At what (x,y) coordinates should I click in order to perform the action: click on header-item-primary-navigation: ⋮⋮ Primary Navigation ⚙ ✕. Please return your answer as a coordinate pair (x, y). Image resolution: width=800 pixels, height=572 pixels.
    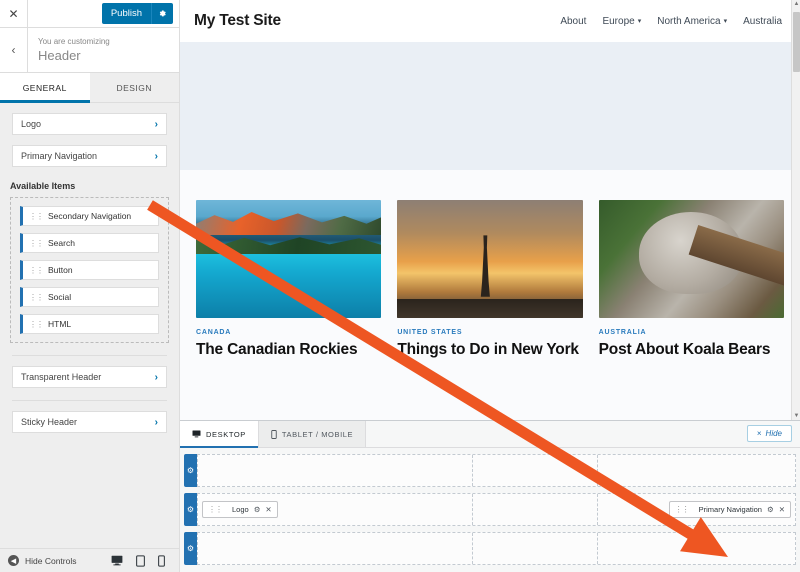
    Looking at the image, I should click on (729, 509).